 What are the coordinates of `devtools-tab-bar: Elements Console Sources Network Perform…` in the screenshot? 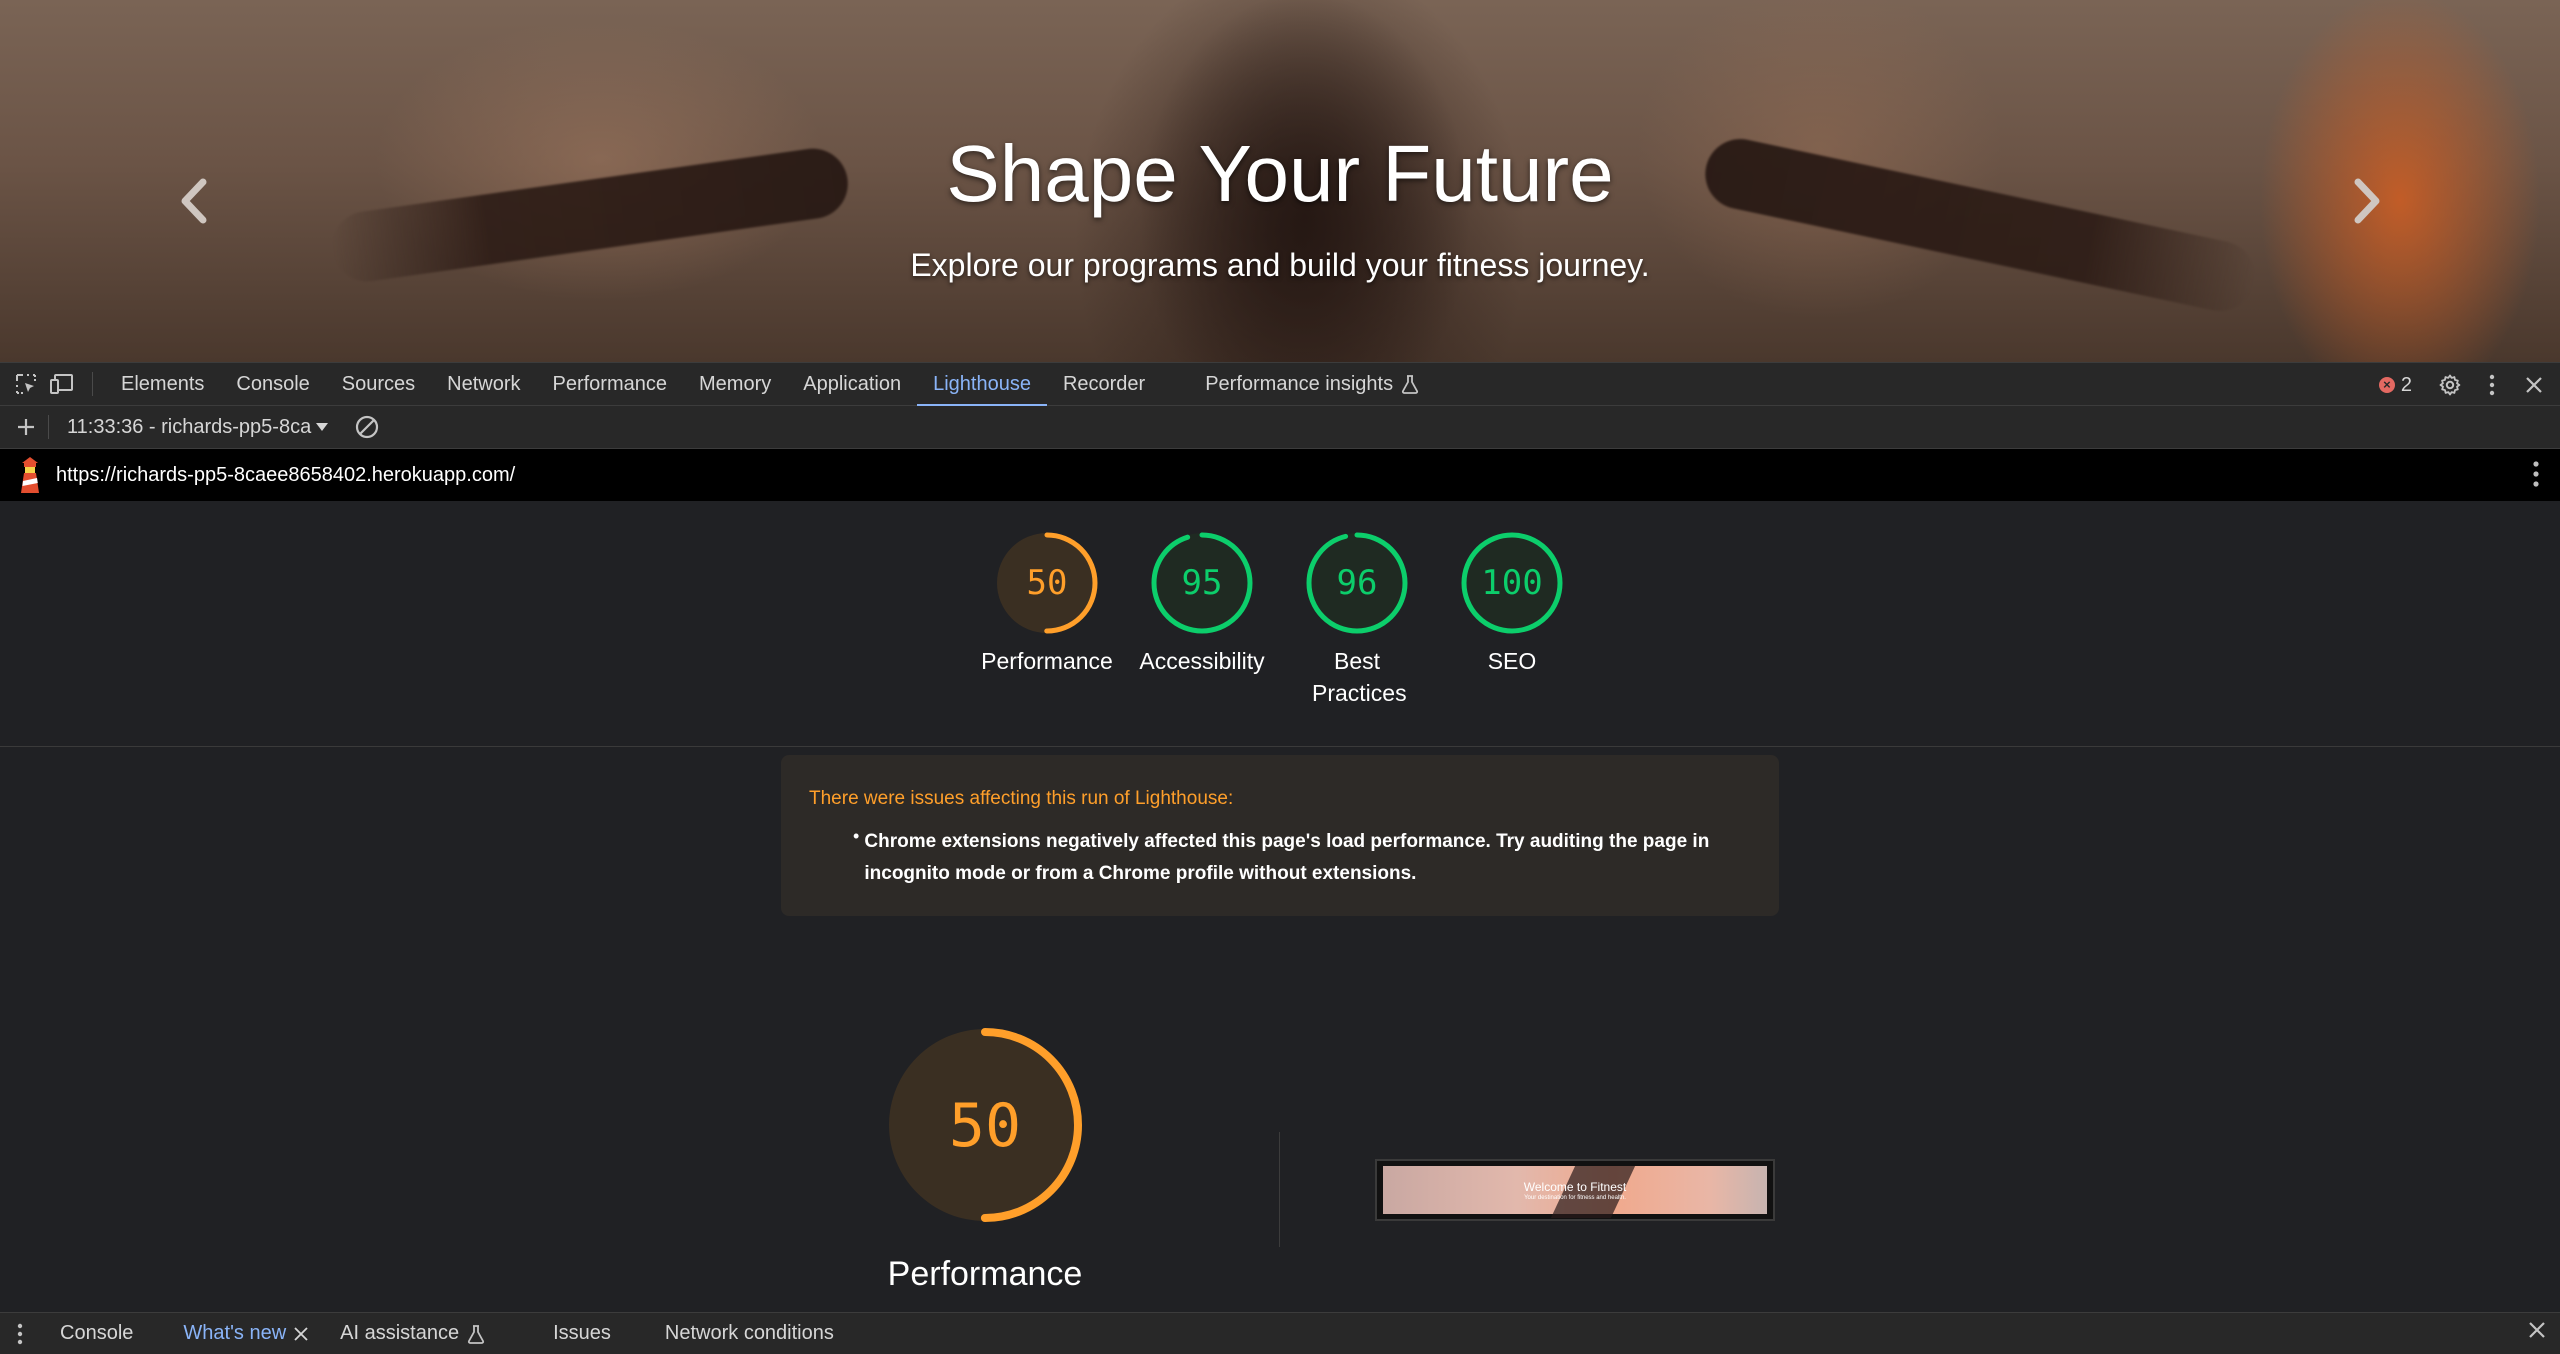 It's located at (1280, 384).